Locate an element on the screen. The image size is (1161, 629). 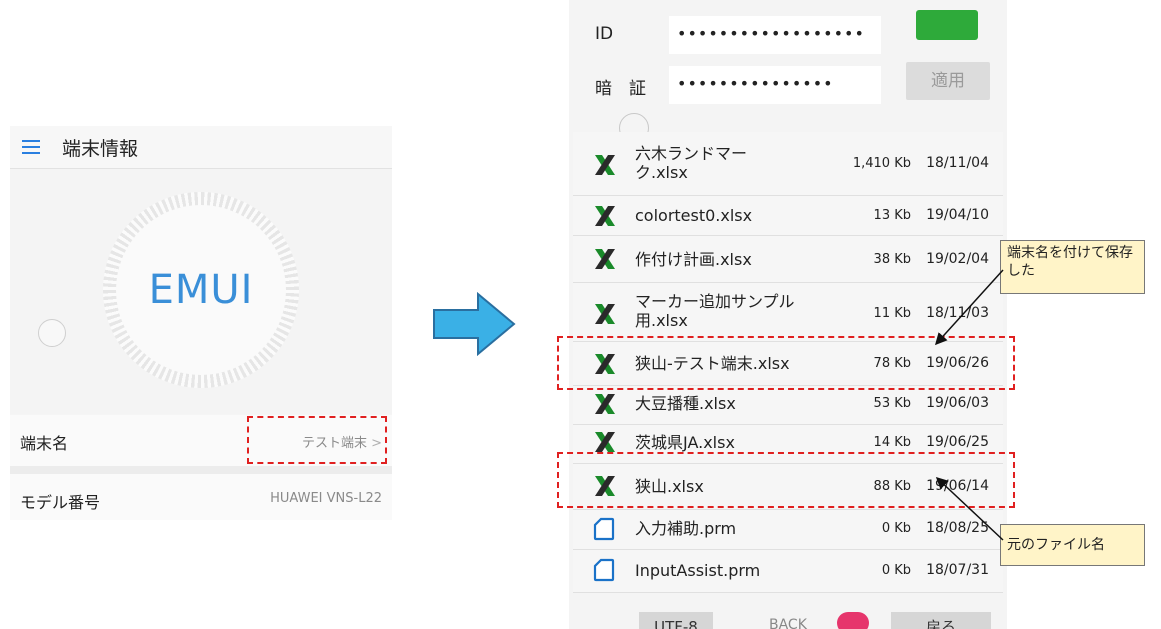
arrow-to-renamed-file is located at coordinates (969, 307).